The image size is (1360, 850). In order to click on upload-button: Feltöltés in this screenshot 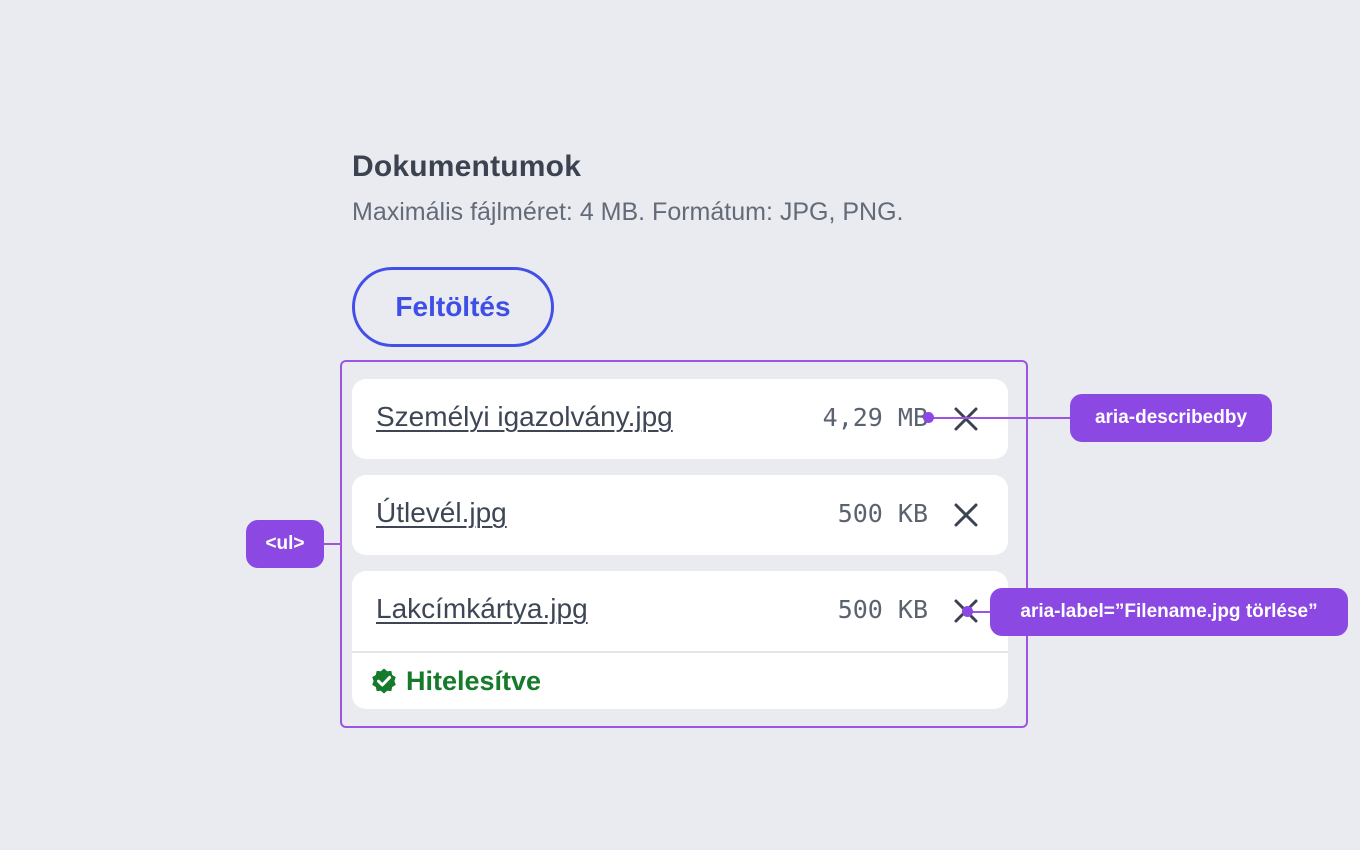, I will do `click(453, 307)`.